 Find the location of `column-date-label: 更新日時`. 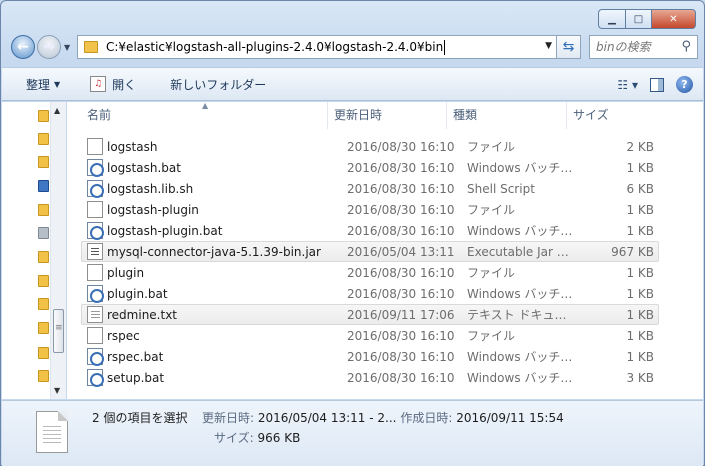

column-date-label: 更新日時 is located at coordinates (358, 115).